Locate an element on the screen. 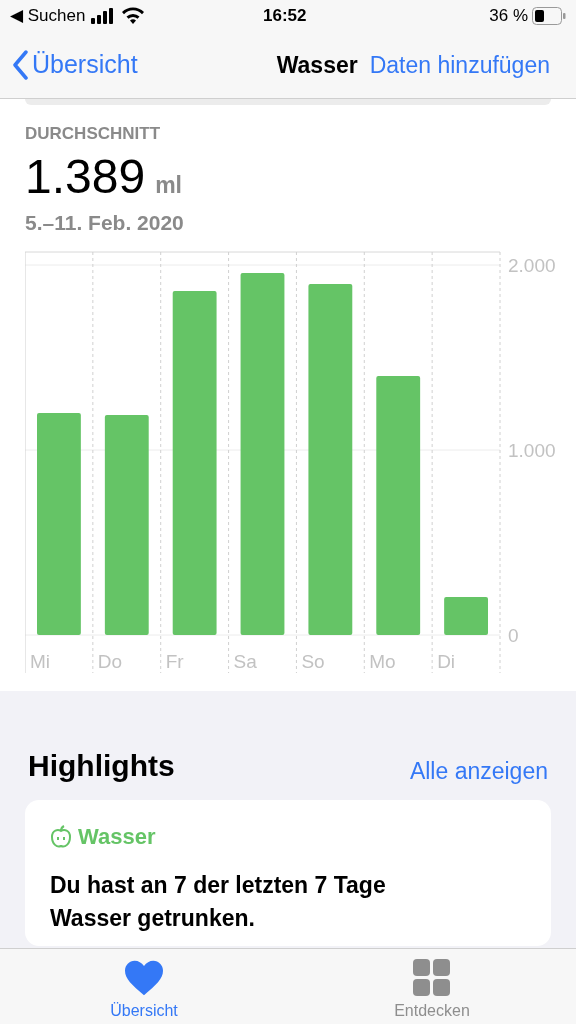 This screenshot has height=1024, width=576. axis-label: Mi is located at coordinates (40, 661).